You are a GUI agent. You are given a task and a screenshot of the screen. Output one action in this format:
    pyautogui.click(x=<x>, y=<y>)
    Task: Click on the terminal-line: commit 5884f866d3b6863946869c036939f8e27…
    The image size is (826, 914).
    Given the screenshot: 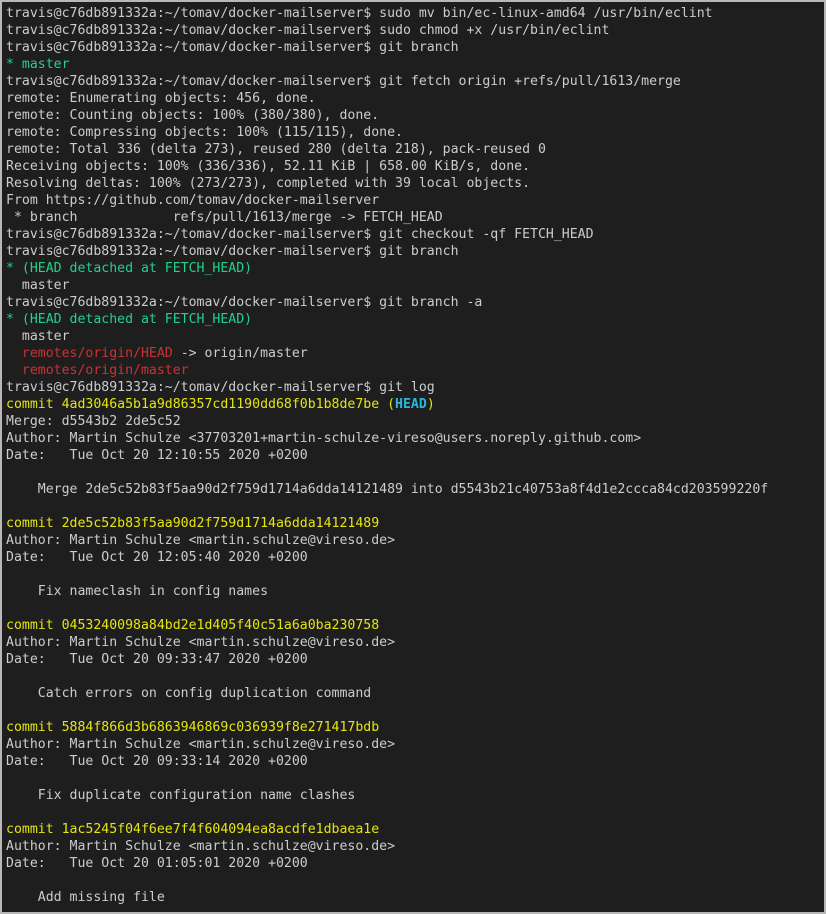 What is the action you would take?
    pyautogui.click(x=414, y=727)
    